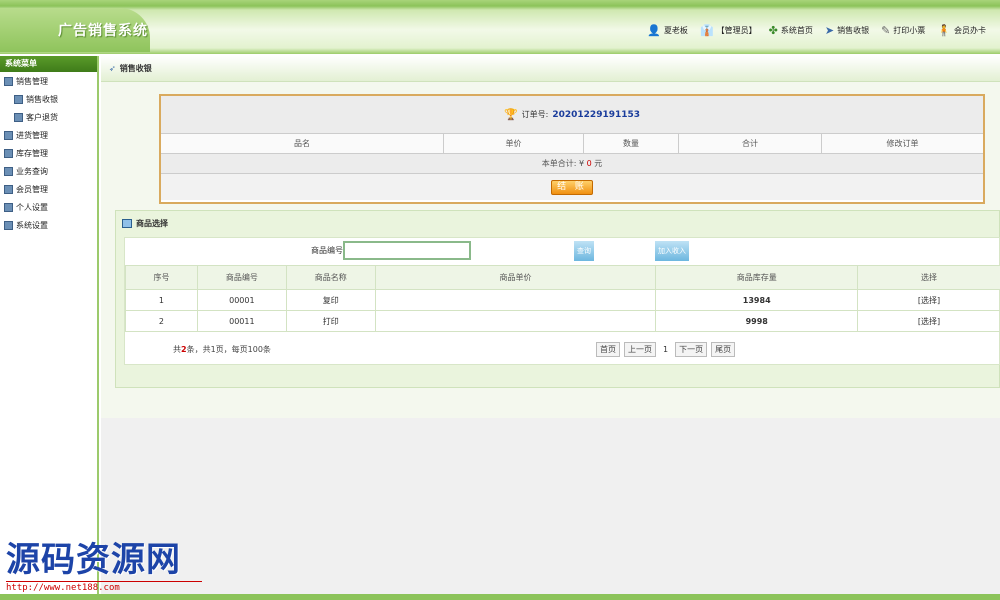 The image size is (1000, 600). What do you see at coordinates (48, 171) in the screenshot?
I see `sidebar-item-query: 业务查询` at bounding box center [48, 171].